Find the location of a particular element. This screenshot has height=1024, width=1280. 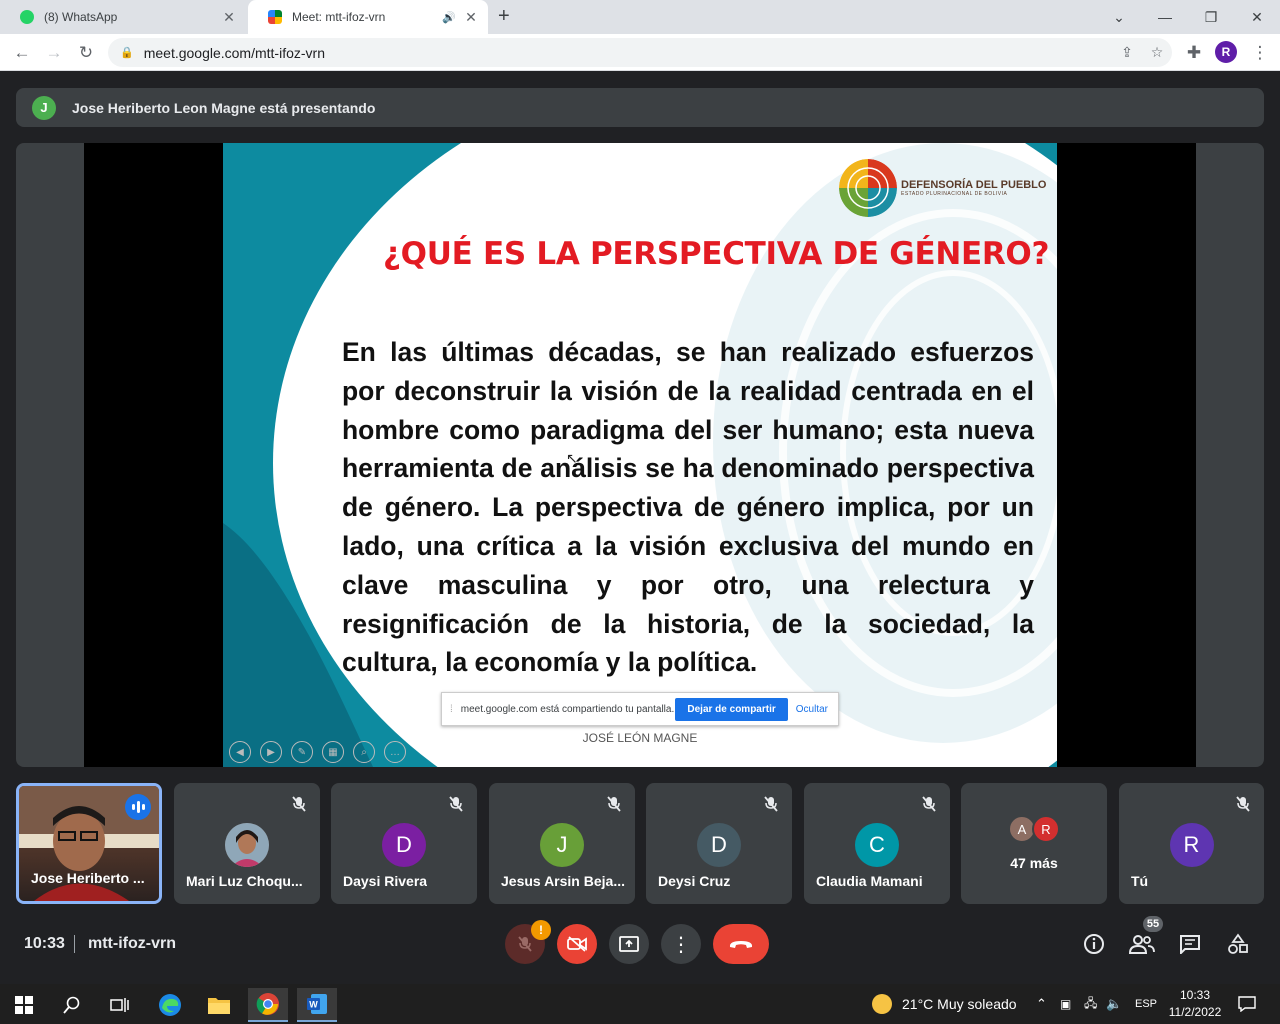

zoom-icon: ⌕ is located at coordinates (364, 752).